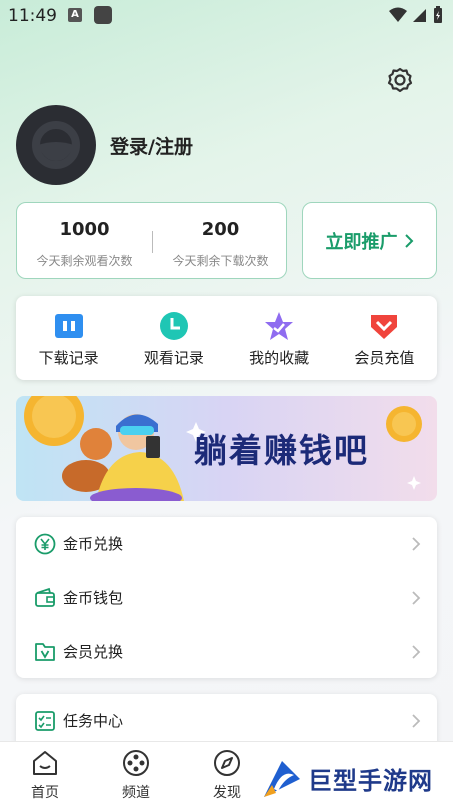  Describe the element at coordinates (45, 543) in the screenshot. I see `yen-coin-icon` at that location.